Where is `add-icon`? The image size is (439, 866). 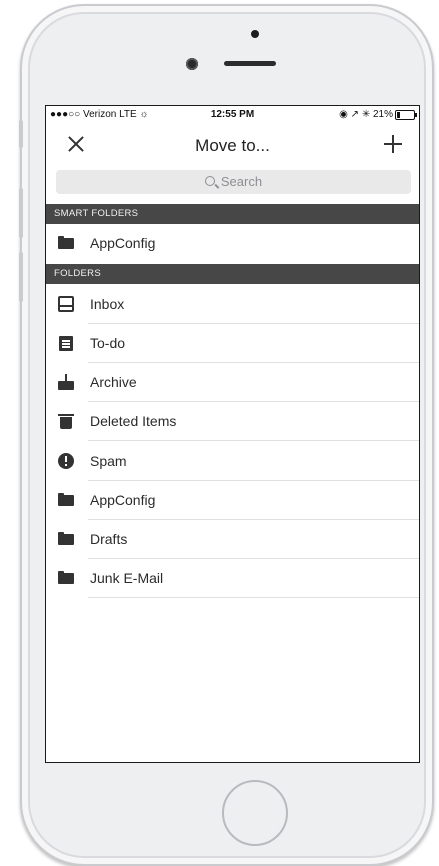
add-icon is located at coordinates (393, 144).